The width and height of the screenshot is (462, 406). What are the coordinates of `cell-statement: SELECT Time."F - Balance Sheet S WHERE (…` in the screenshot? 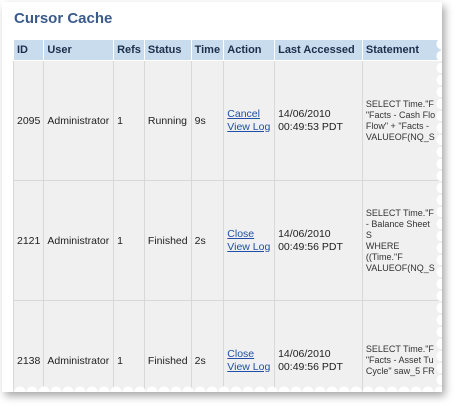 It's located at (401, 240).